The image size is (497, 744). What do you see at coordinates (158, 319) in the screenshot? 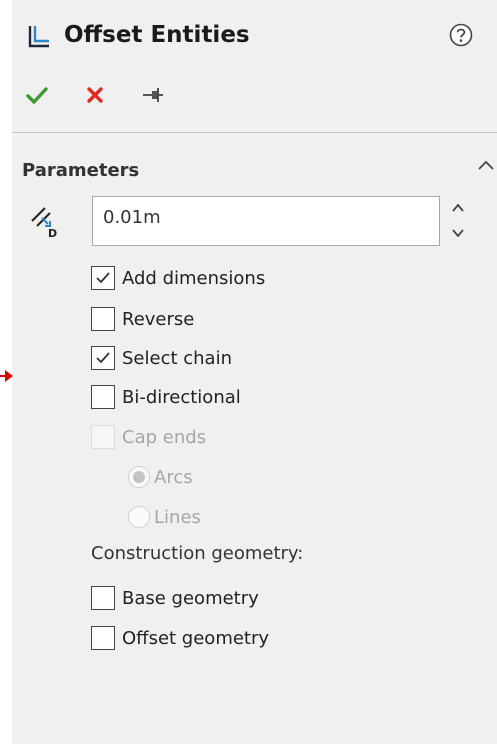
I see `checkbox-label: Reverse` at bounding box center [158, 319].